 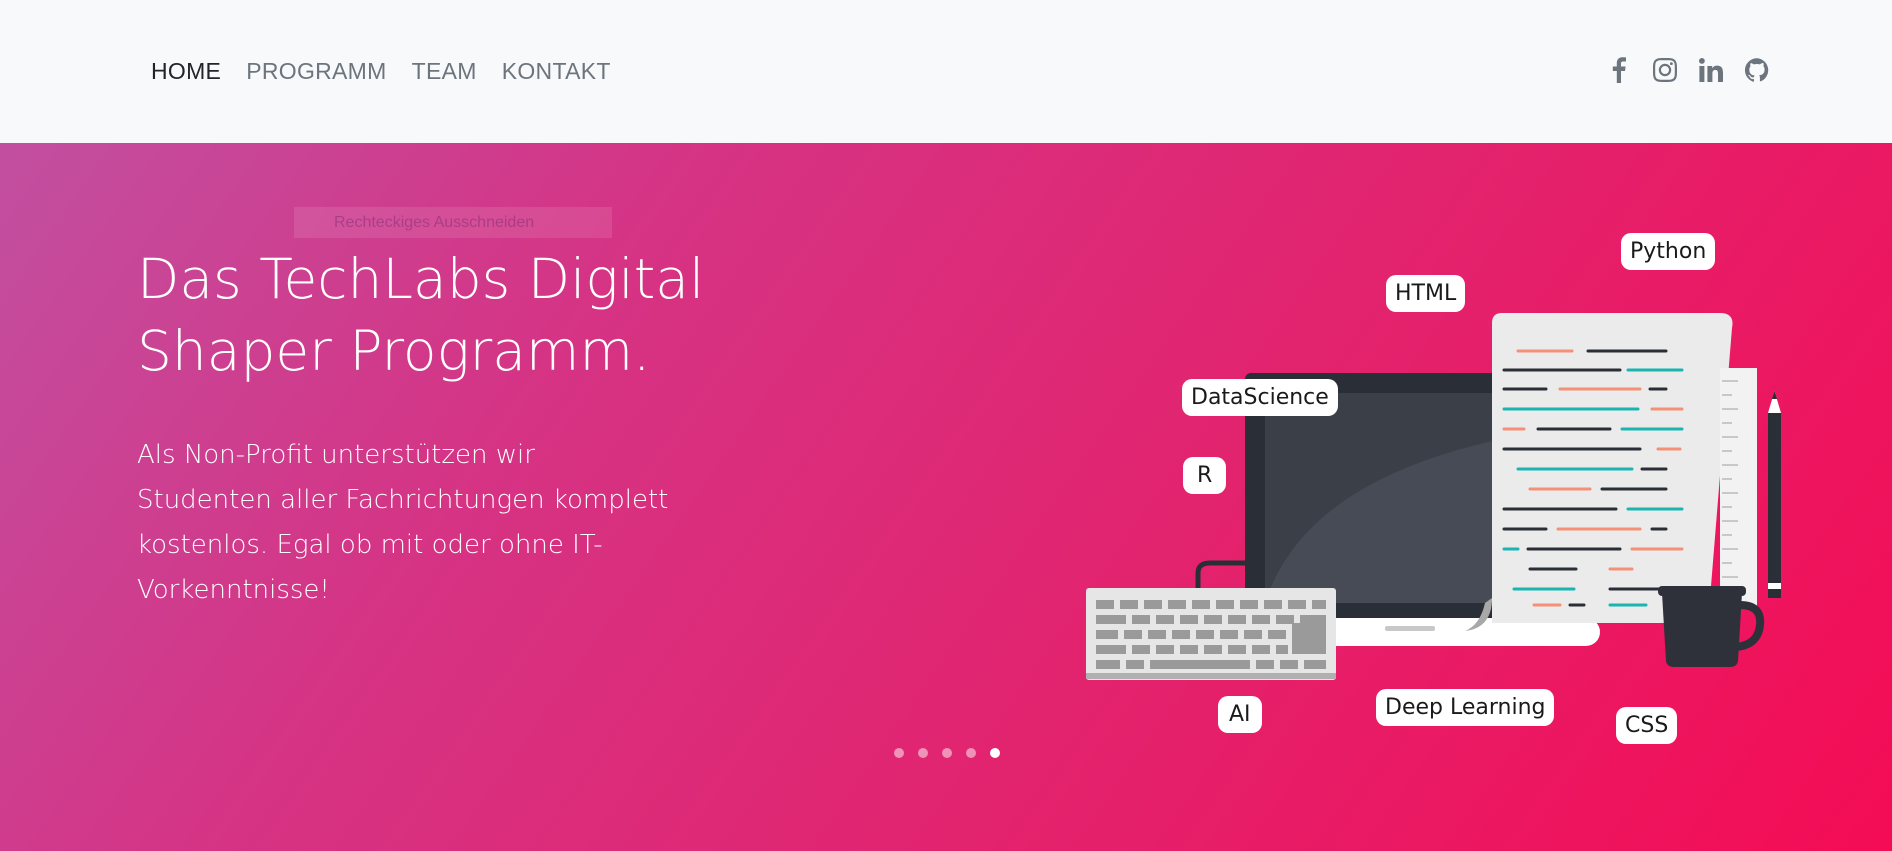 What do you see at coordinates (1619, 70) in the screenshot?
I see `facebook-icon` at bounding box center [1619, 70].